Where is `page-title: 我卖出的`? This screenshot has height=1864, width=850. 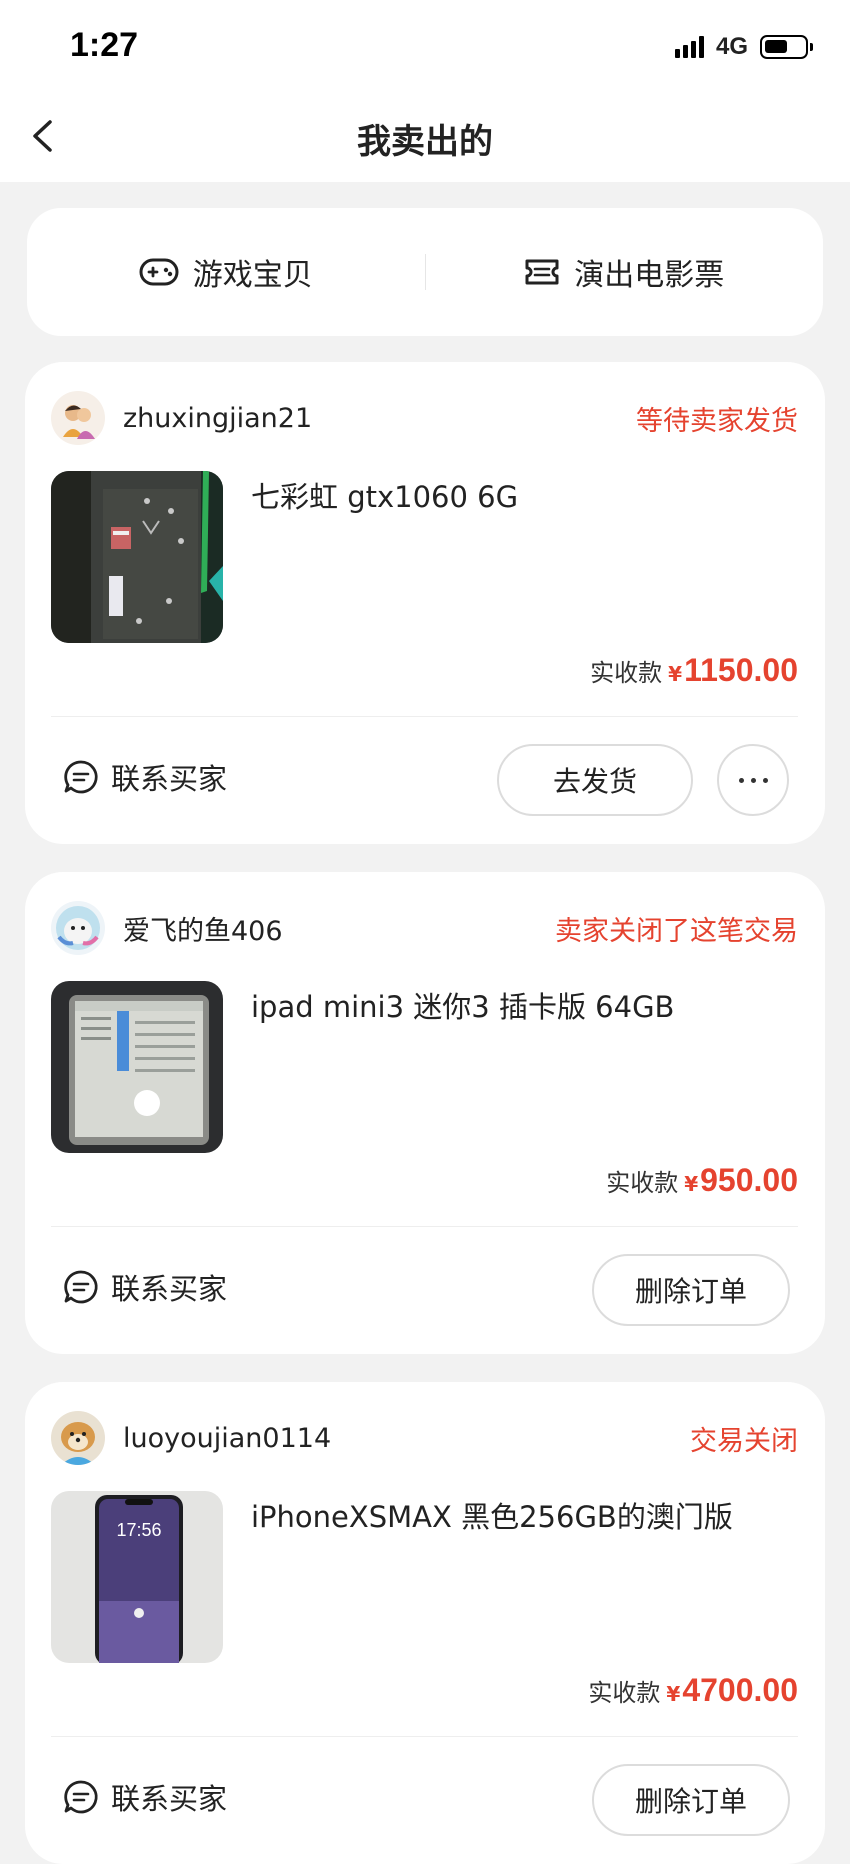
page-title: 我卖出的 is located at coordinates (425, 142).